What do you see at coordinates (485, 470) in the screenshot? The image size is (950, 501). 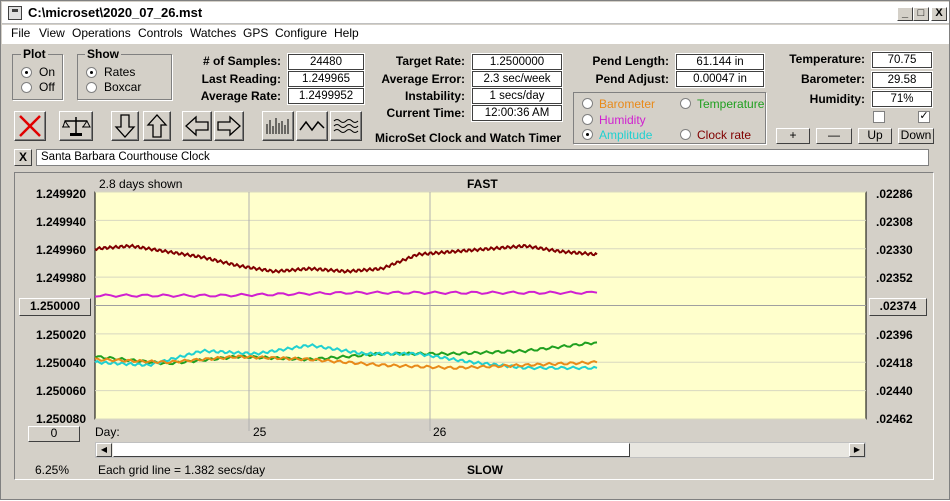 I see `slow-label: SLOW` at bounding box center [485, 470].